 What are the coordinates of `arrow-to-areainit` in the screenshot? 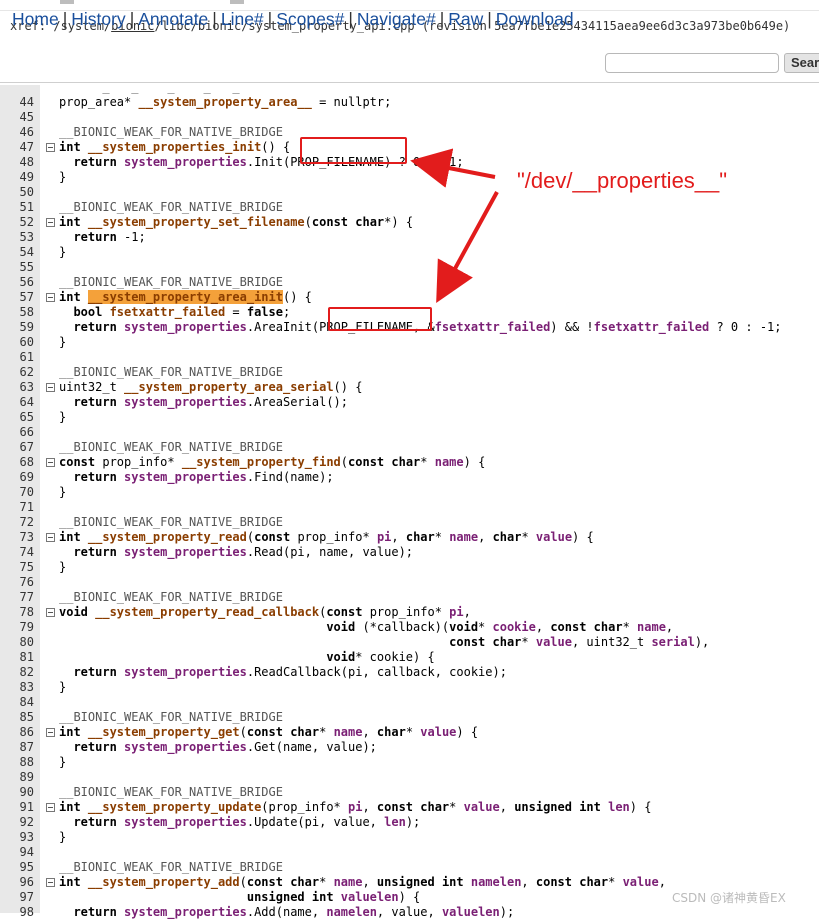 It's located at (467, 247).